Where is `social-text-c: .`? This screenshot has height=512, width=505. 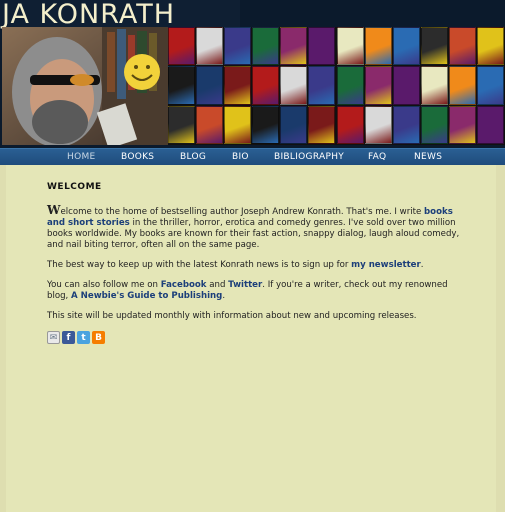 social-text-c: . is located at coordinates (224, 296).